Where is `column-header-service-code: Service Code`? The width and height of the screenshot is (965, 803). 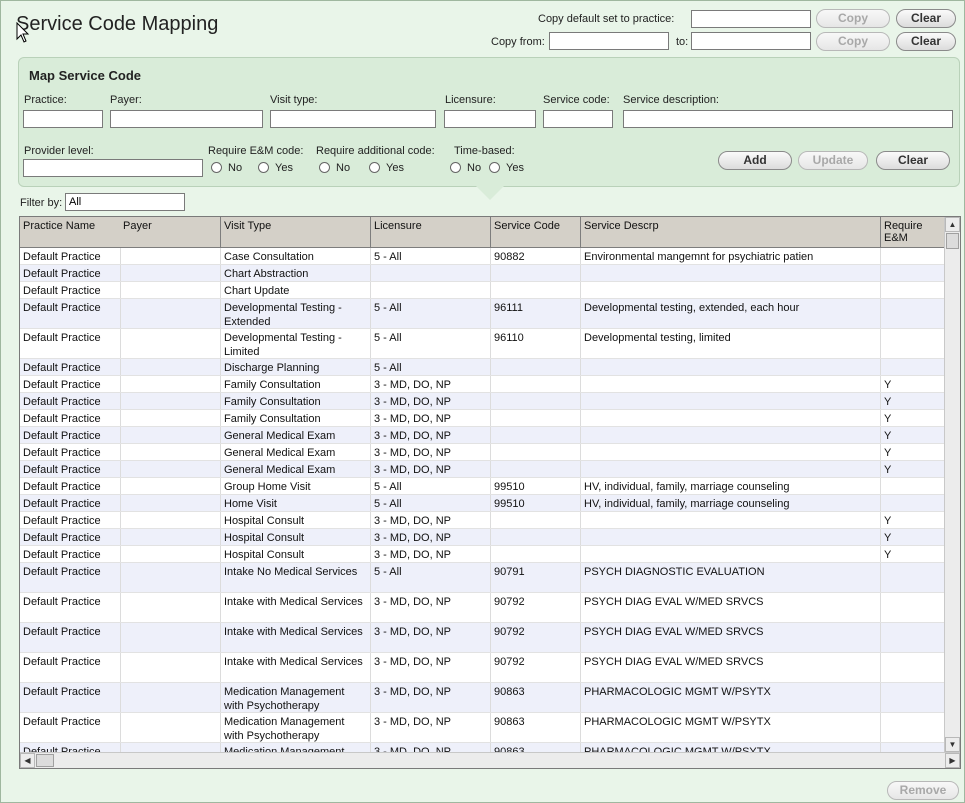 column-header-service-code: Service Code is located at coordinates (536, 232).